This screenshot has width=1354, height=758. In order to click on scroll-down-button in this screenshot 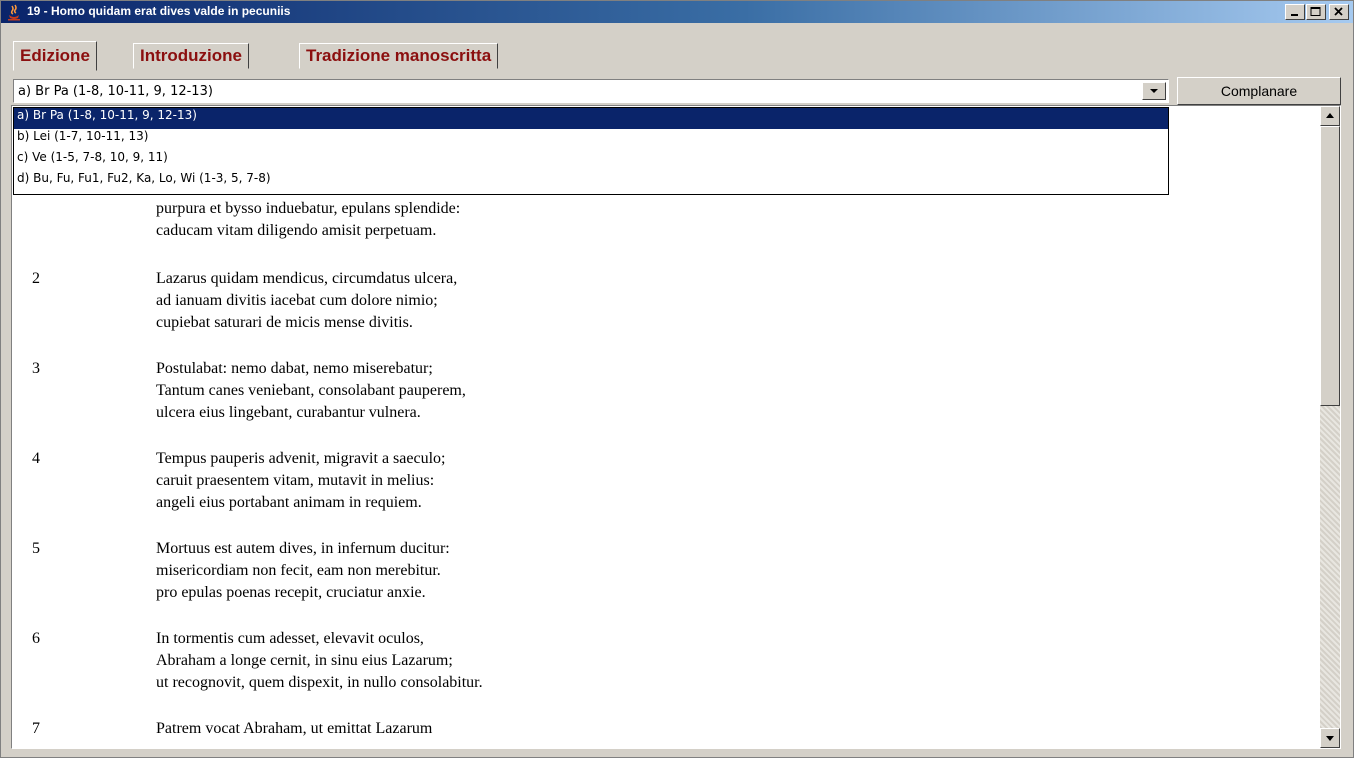, I will do `click(1330, 738)`.